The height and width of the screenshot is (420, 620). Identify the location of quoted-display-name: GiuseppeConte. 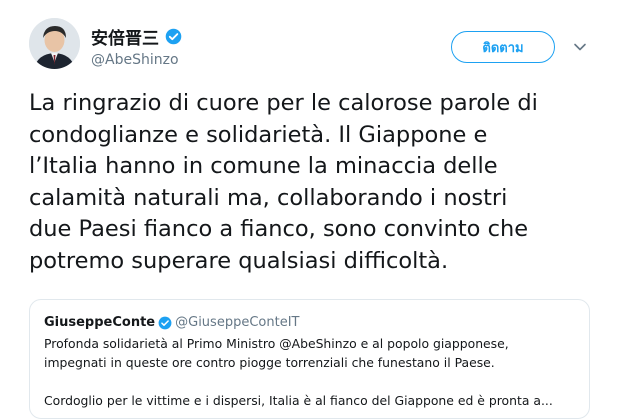
(100, 322).